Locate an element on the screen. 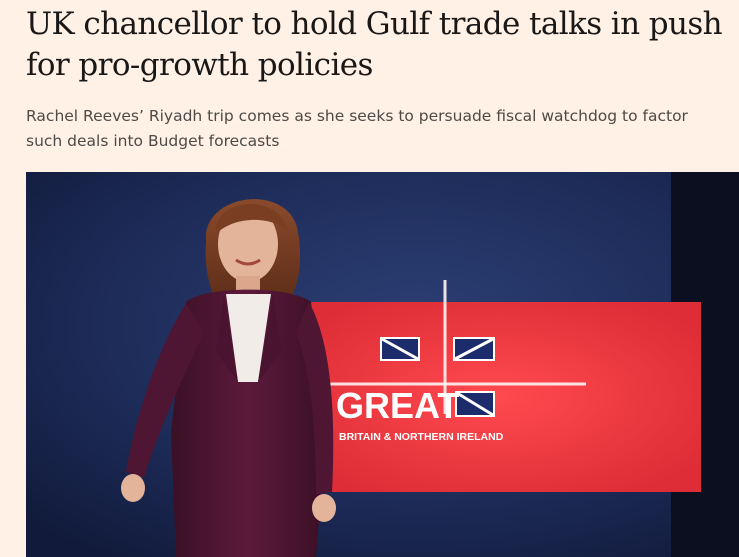 This screenshot has height=557, width=739. sign-word: GREAT is located at coordinates (397, 405).